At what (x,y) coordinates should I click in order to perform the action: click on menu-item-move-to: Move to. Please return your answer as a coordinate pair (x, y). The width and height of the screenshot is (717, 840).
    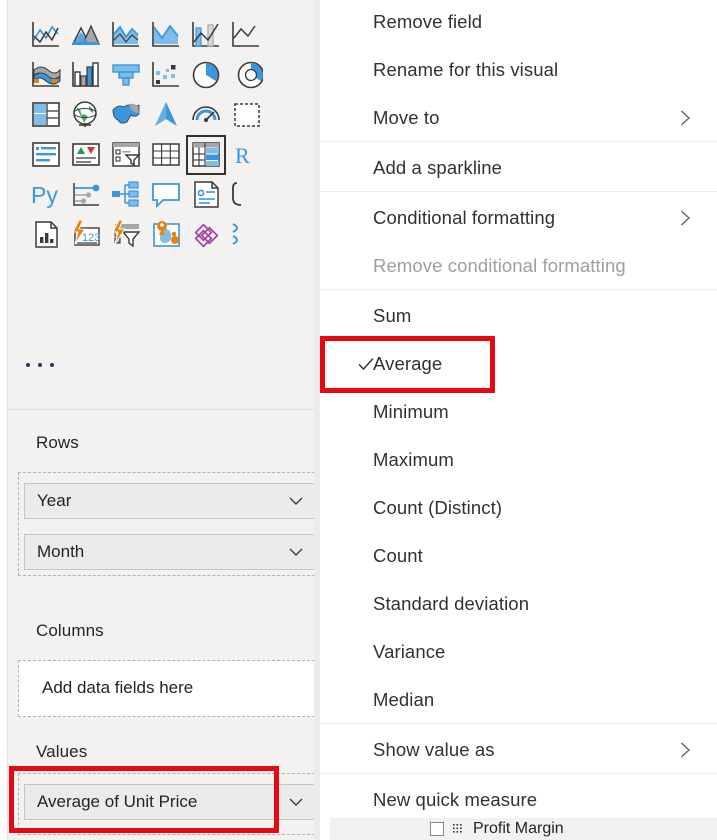
    Looking at the image, I should click on (518, 118).